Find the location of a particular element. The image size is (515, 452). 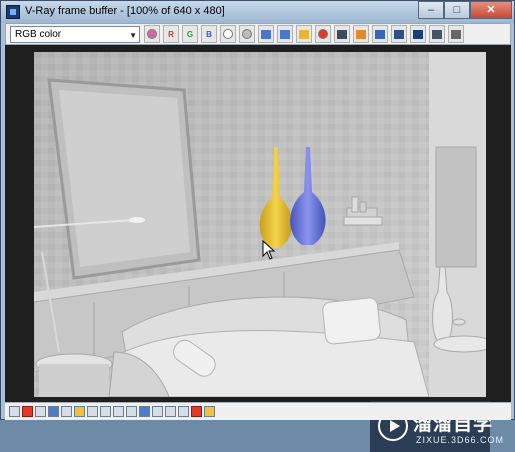

glass is located at coordinates (459, 322).